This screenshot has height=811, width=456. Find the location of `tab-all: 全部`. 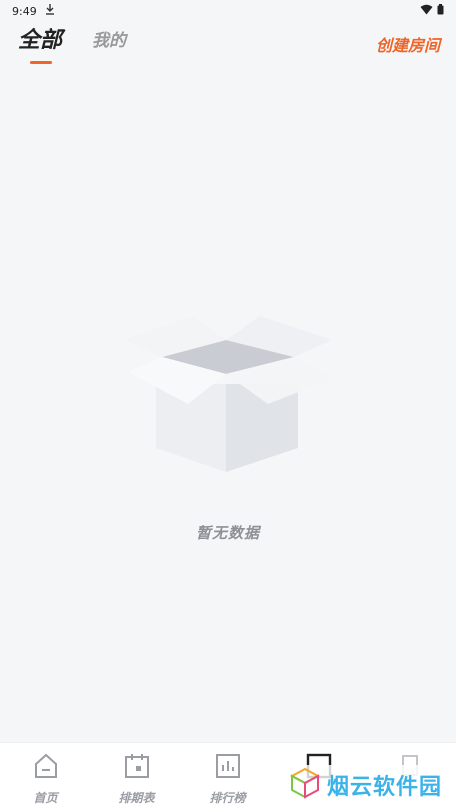

tab-all: 全部 is located at coordinates (40, 46).